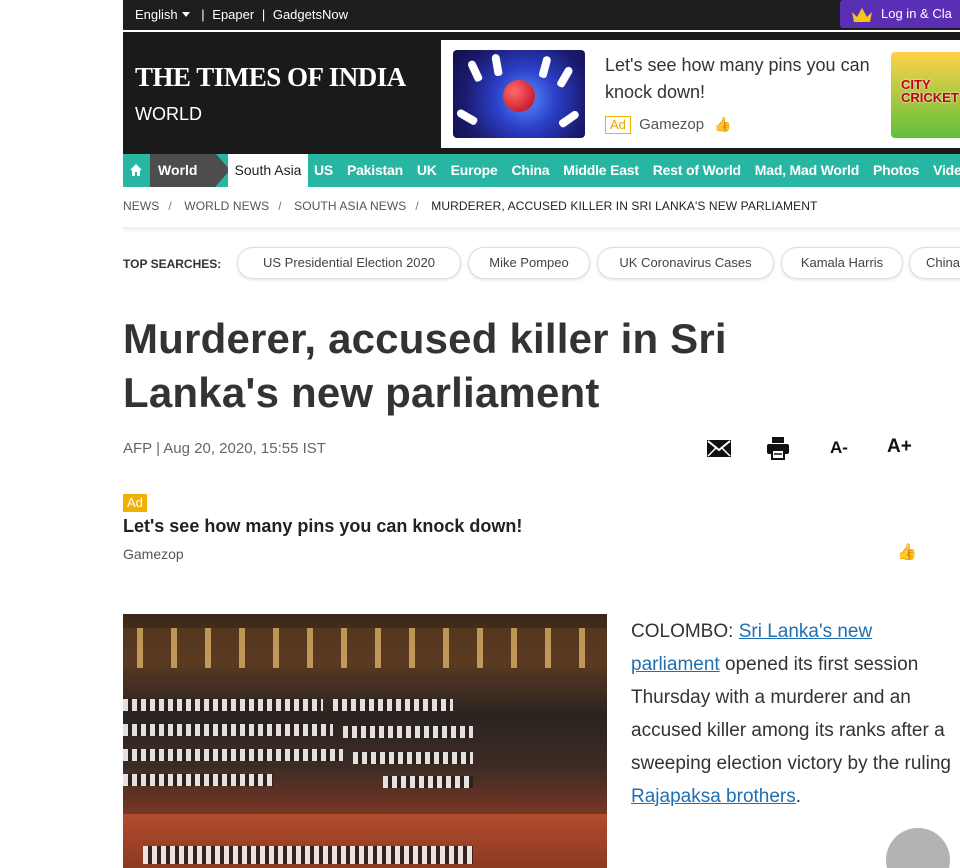 The width and height of the screenshot is (960, 868). I want to click on email-icon, so click(719, 448).